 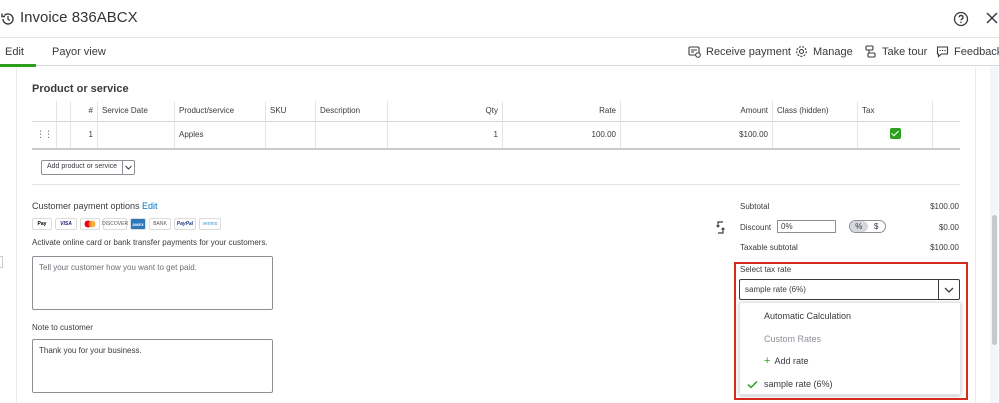 I want to click on column-header-rate: Rate, so click(x=561, y=111).